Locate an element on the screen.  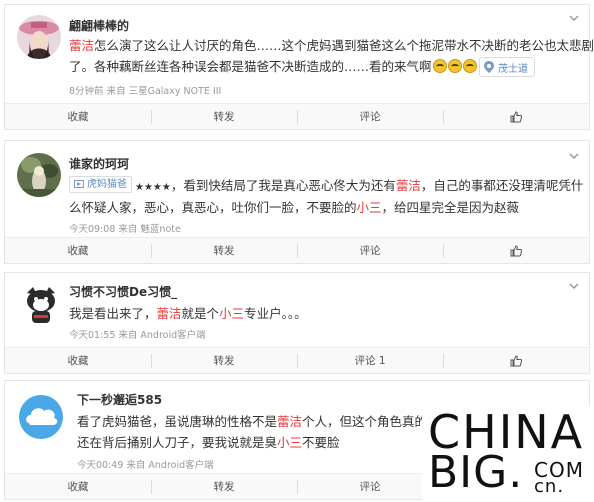
comment-text: 我是看出来了，蕾洁就是个小三专业户。。。 is located at coordinates (188, 313).